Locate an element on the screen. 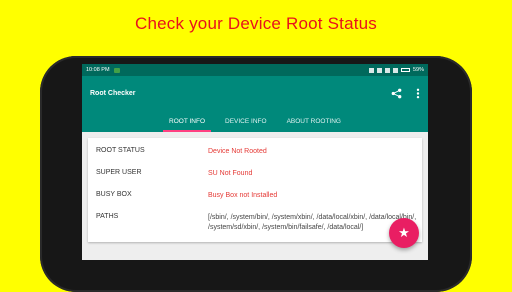  notification-icon is located at coordinates (116, 70).